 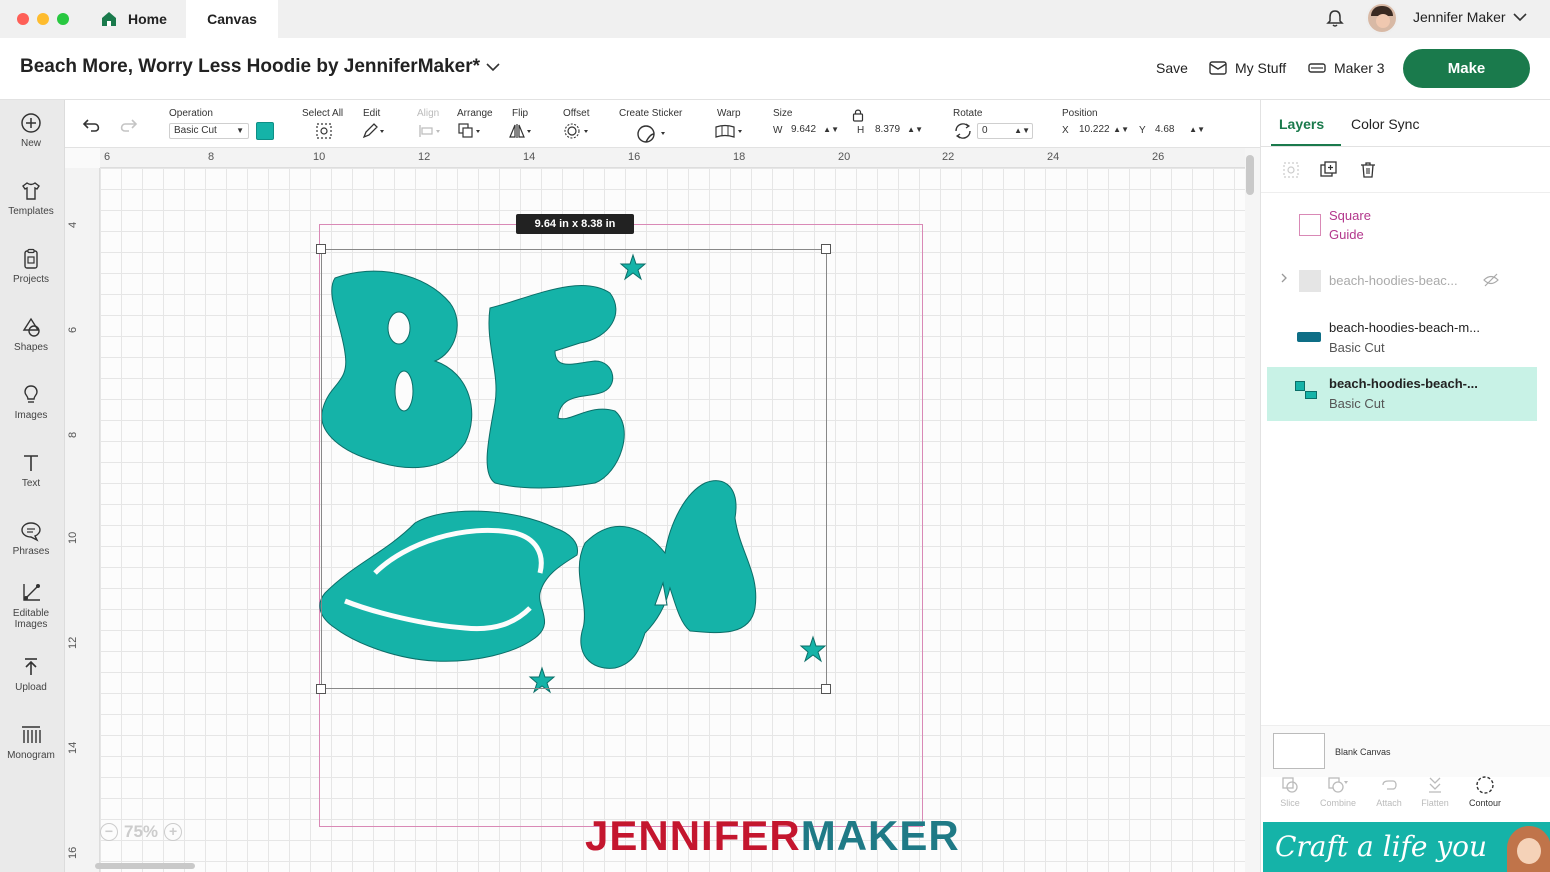 I want to click on new-button: New, so click(x=31, y=130).